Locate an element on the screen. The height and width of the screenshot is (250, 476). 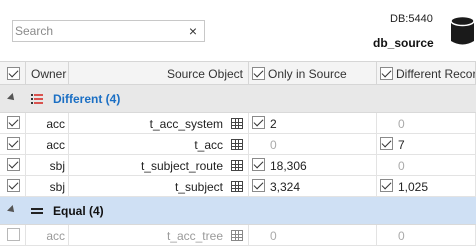
group-label: Different (4) is located at coordinates (87, 99).